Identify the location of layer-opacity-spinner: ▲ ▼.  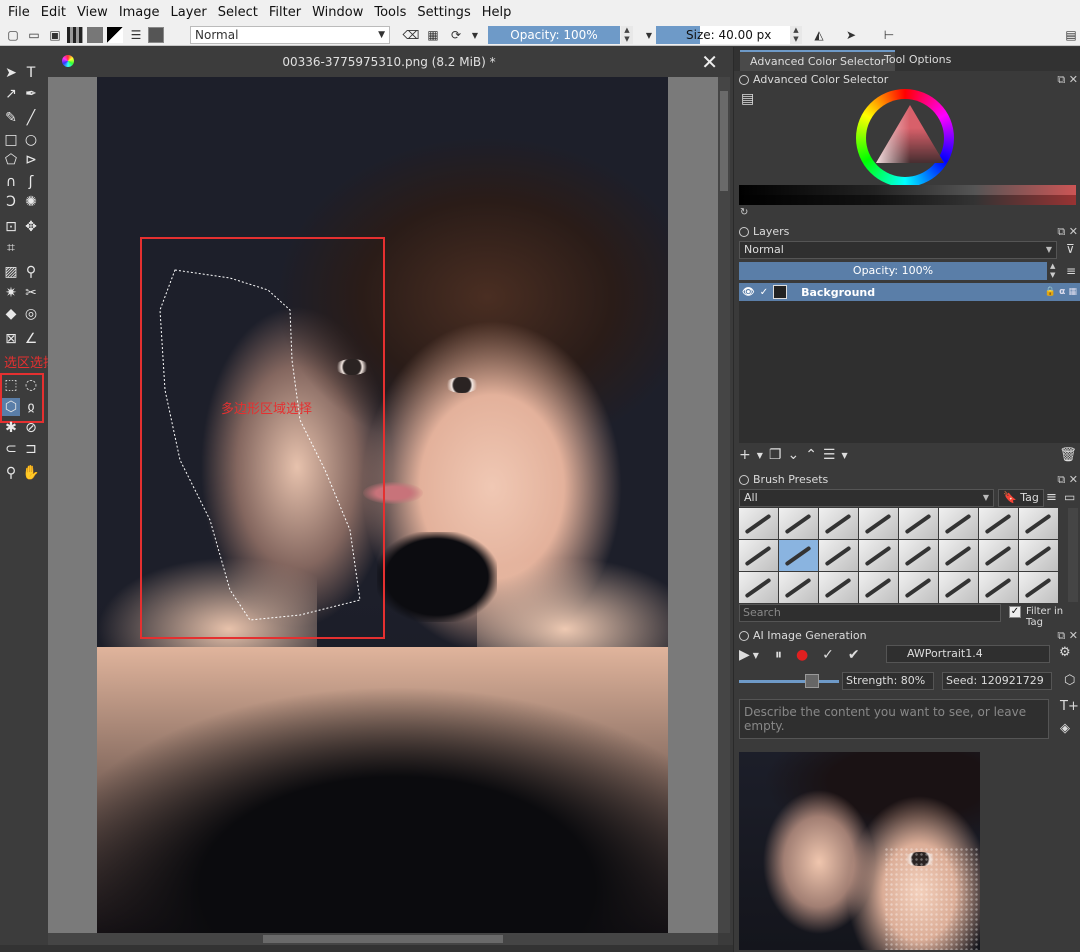
(1052, 271).